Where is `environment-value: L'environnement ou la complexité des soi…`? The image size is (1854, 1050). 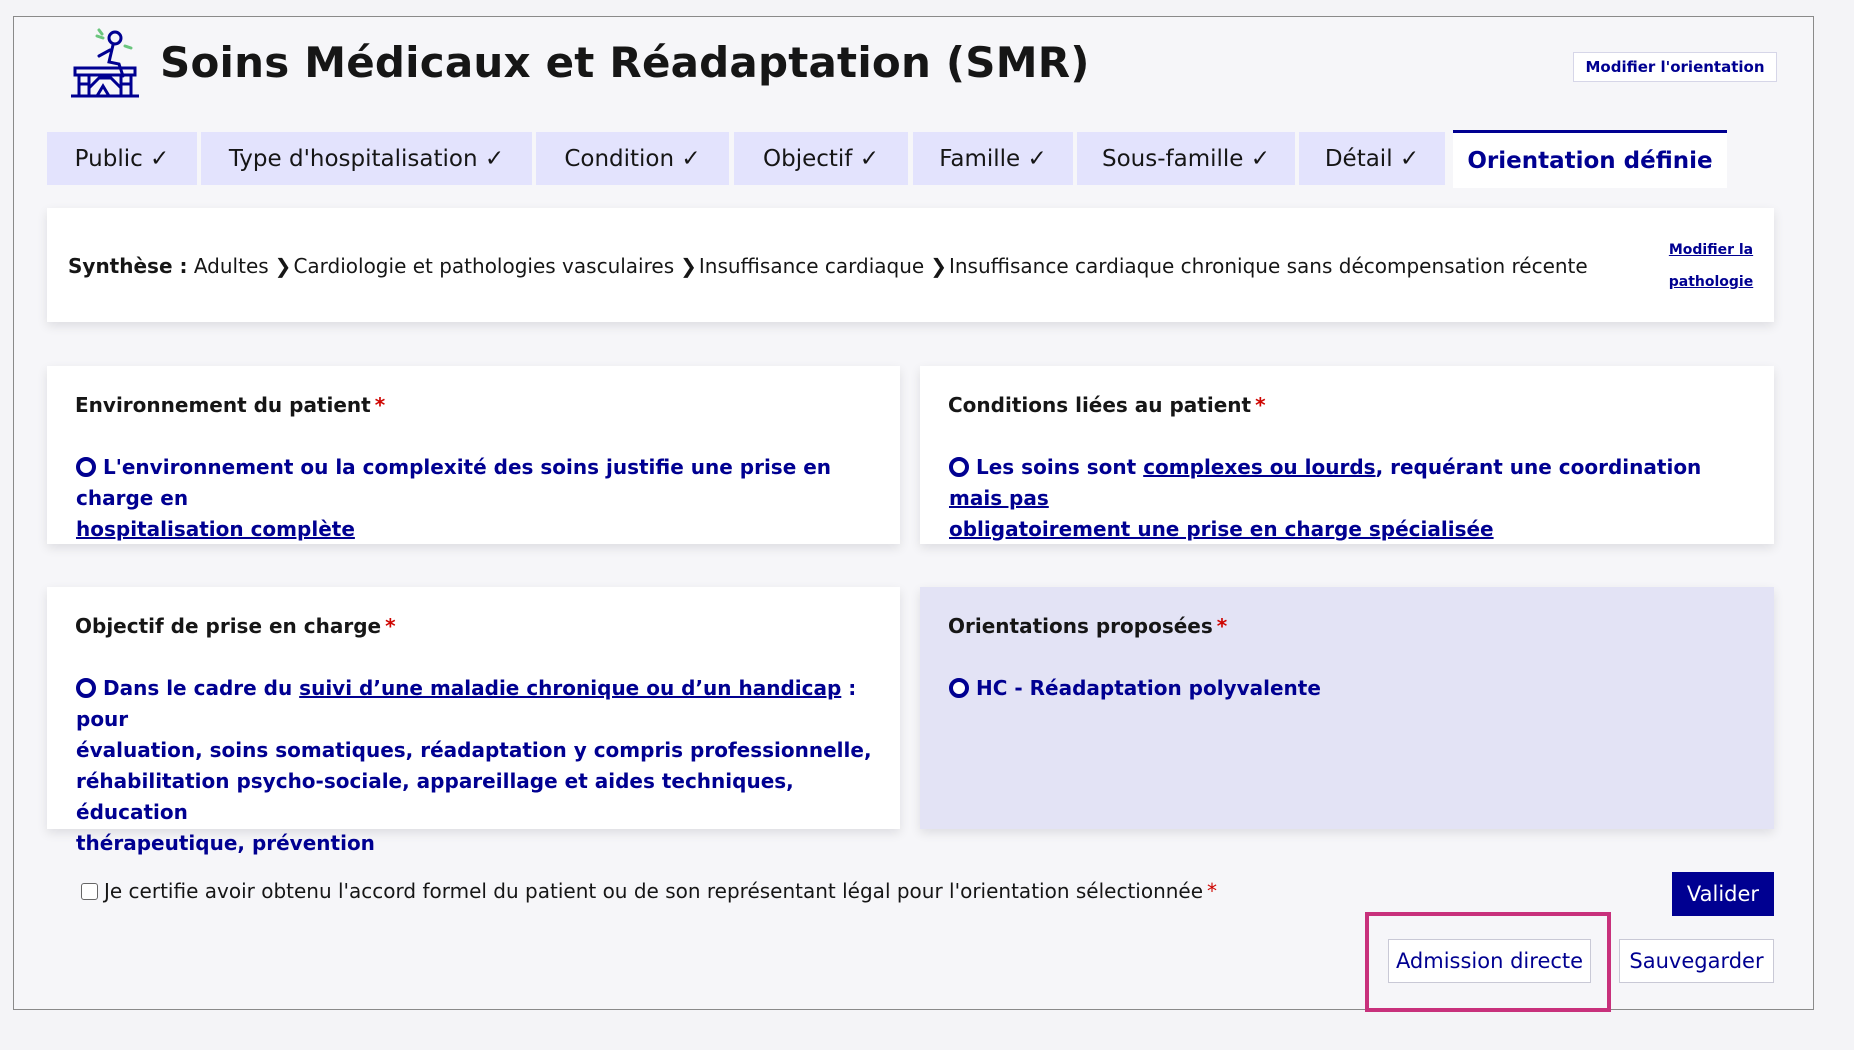
environment-value: L'environnement ou la complexité des soi… is located at coordinates (454, 498).